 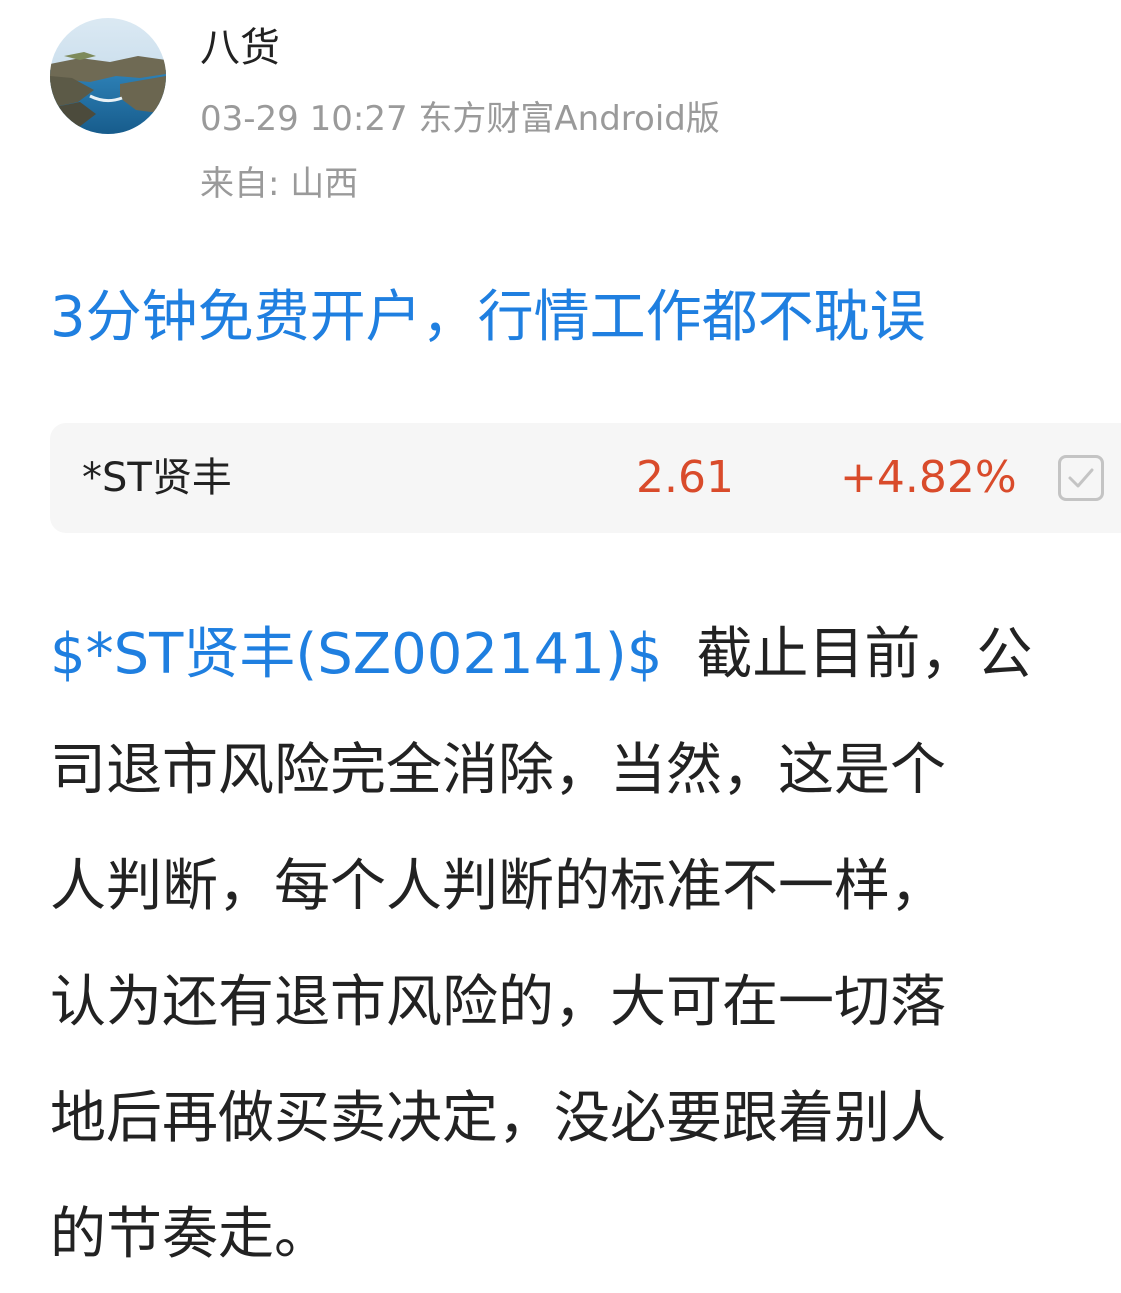 What do you see at coordinates (488, 318) in the screenshot?
I see `promo-link: 3分钟免费开户，行情工作都不耽误` at bounding box center [488, 318].